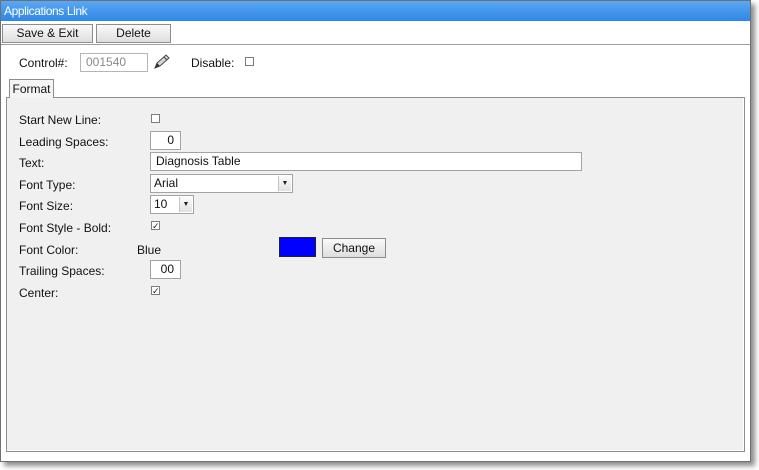  I want to click on window-title: Applications Link, so click(375, 11).